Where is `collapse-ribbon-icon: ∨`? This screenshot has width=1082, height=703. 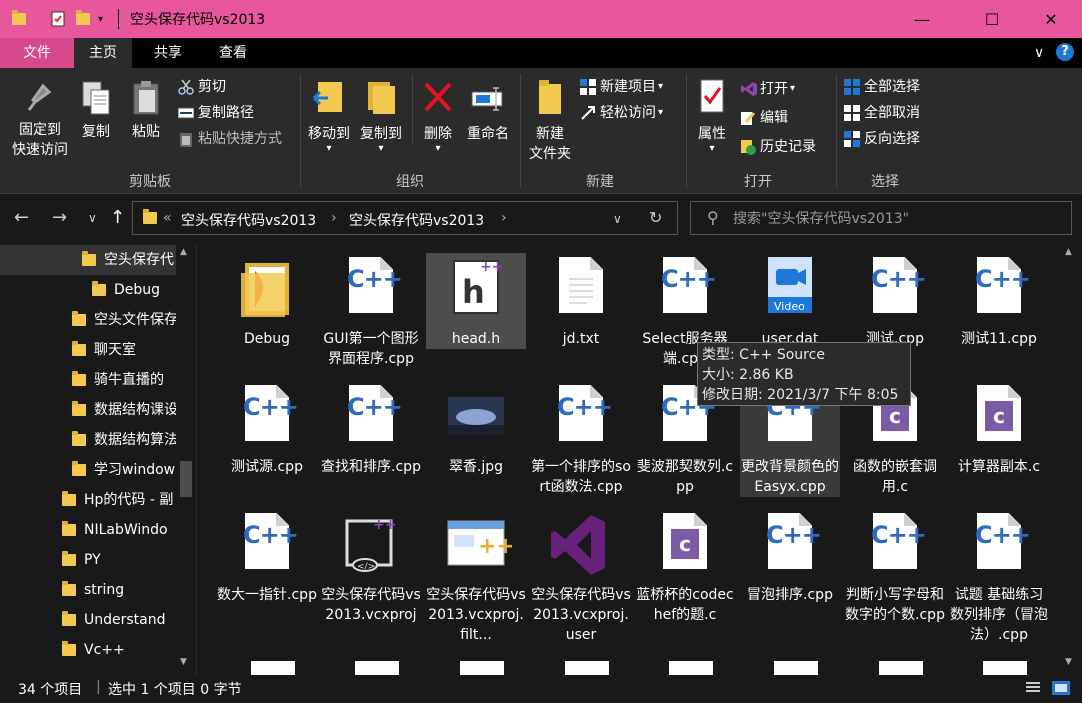
collapse-ribbon-icon: ∨ is located at coordinates (1039, 53).